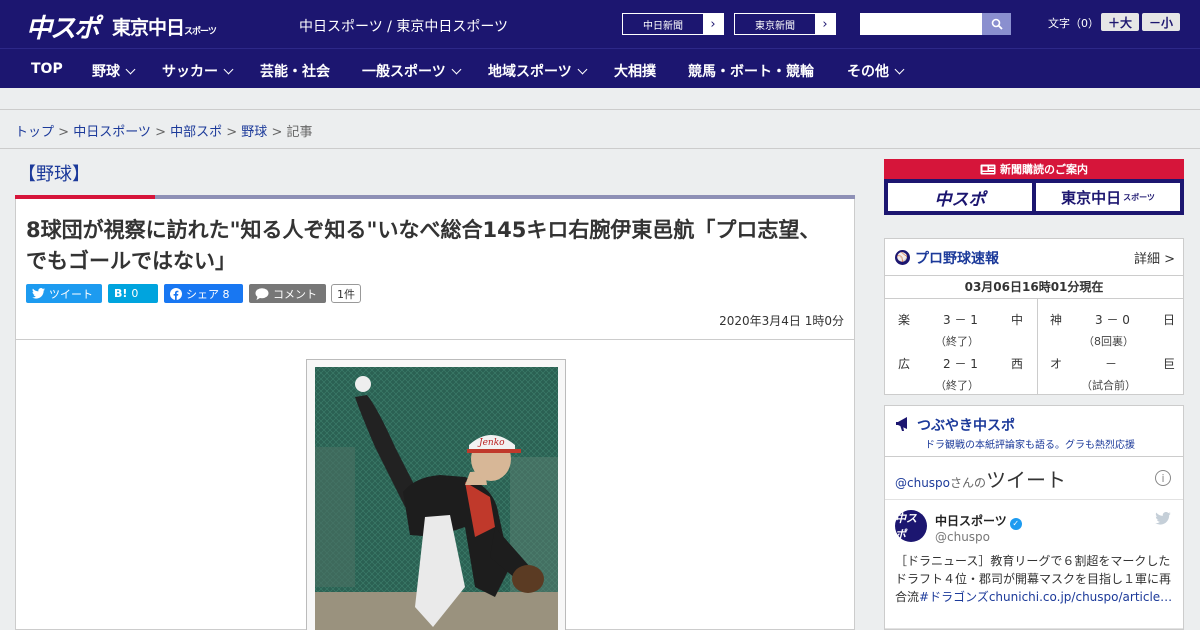 This screenshot has width=1200, height=630. Describe the element at coordinates (960, 363) in the screenshot. I see `game-3-score: 2 － 1` at that location.